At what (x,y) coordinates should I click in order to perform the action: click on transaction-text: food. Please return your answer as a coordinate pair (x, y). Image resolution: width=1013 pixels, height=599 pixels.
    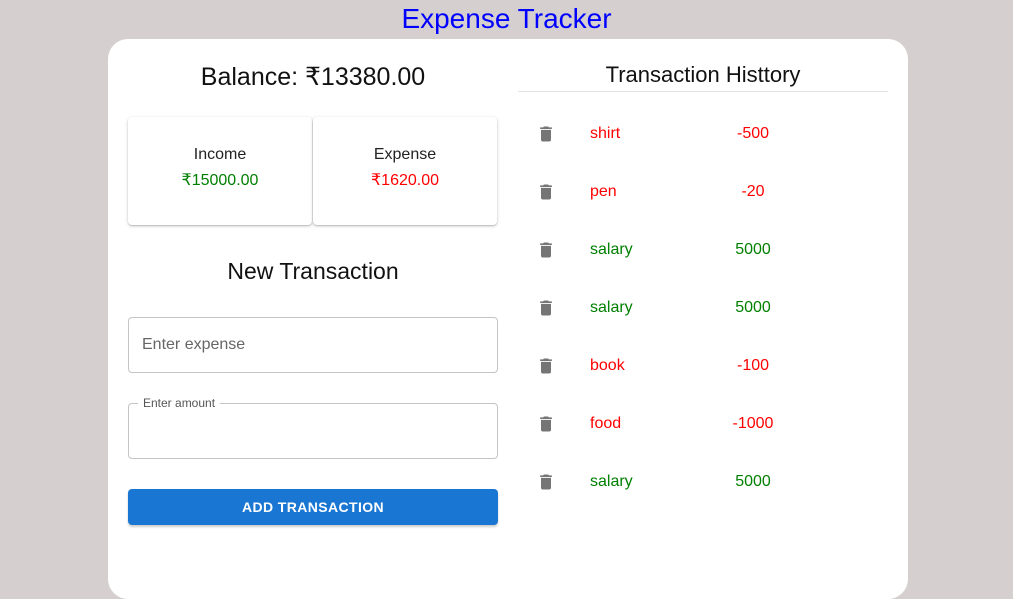
    Looking at the image, I should click on (606, 423).